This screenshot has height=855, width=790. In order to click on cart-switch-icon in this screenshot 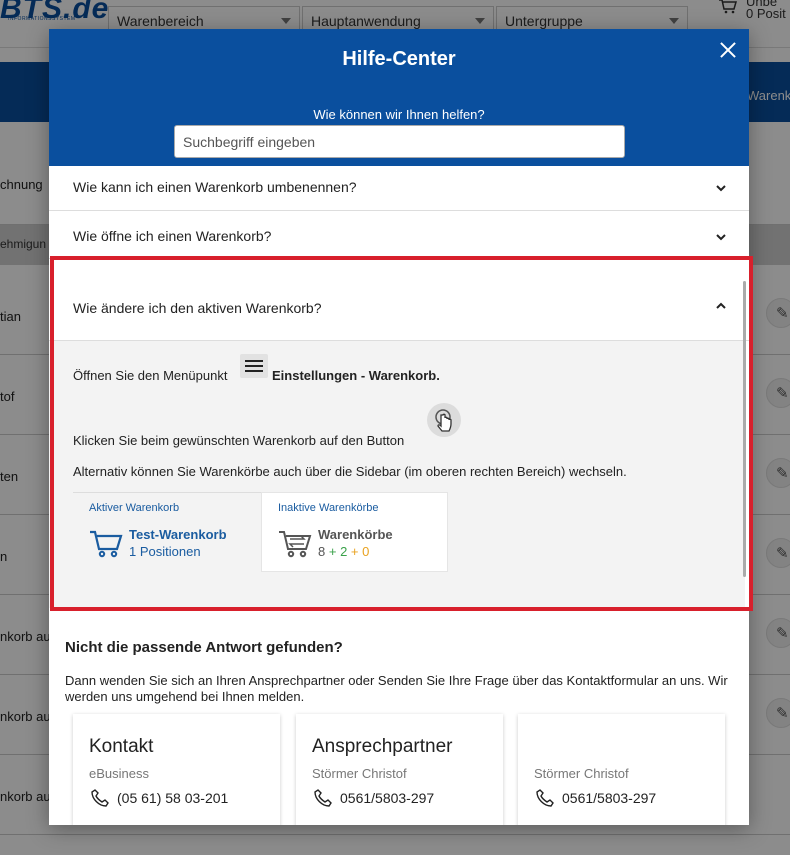, I will do `click(295, 544)`.